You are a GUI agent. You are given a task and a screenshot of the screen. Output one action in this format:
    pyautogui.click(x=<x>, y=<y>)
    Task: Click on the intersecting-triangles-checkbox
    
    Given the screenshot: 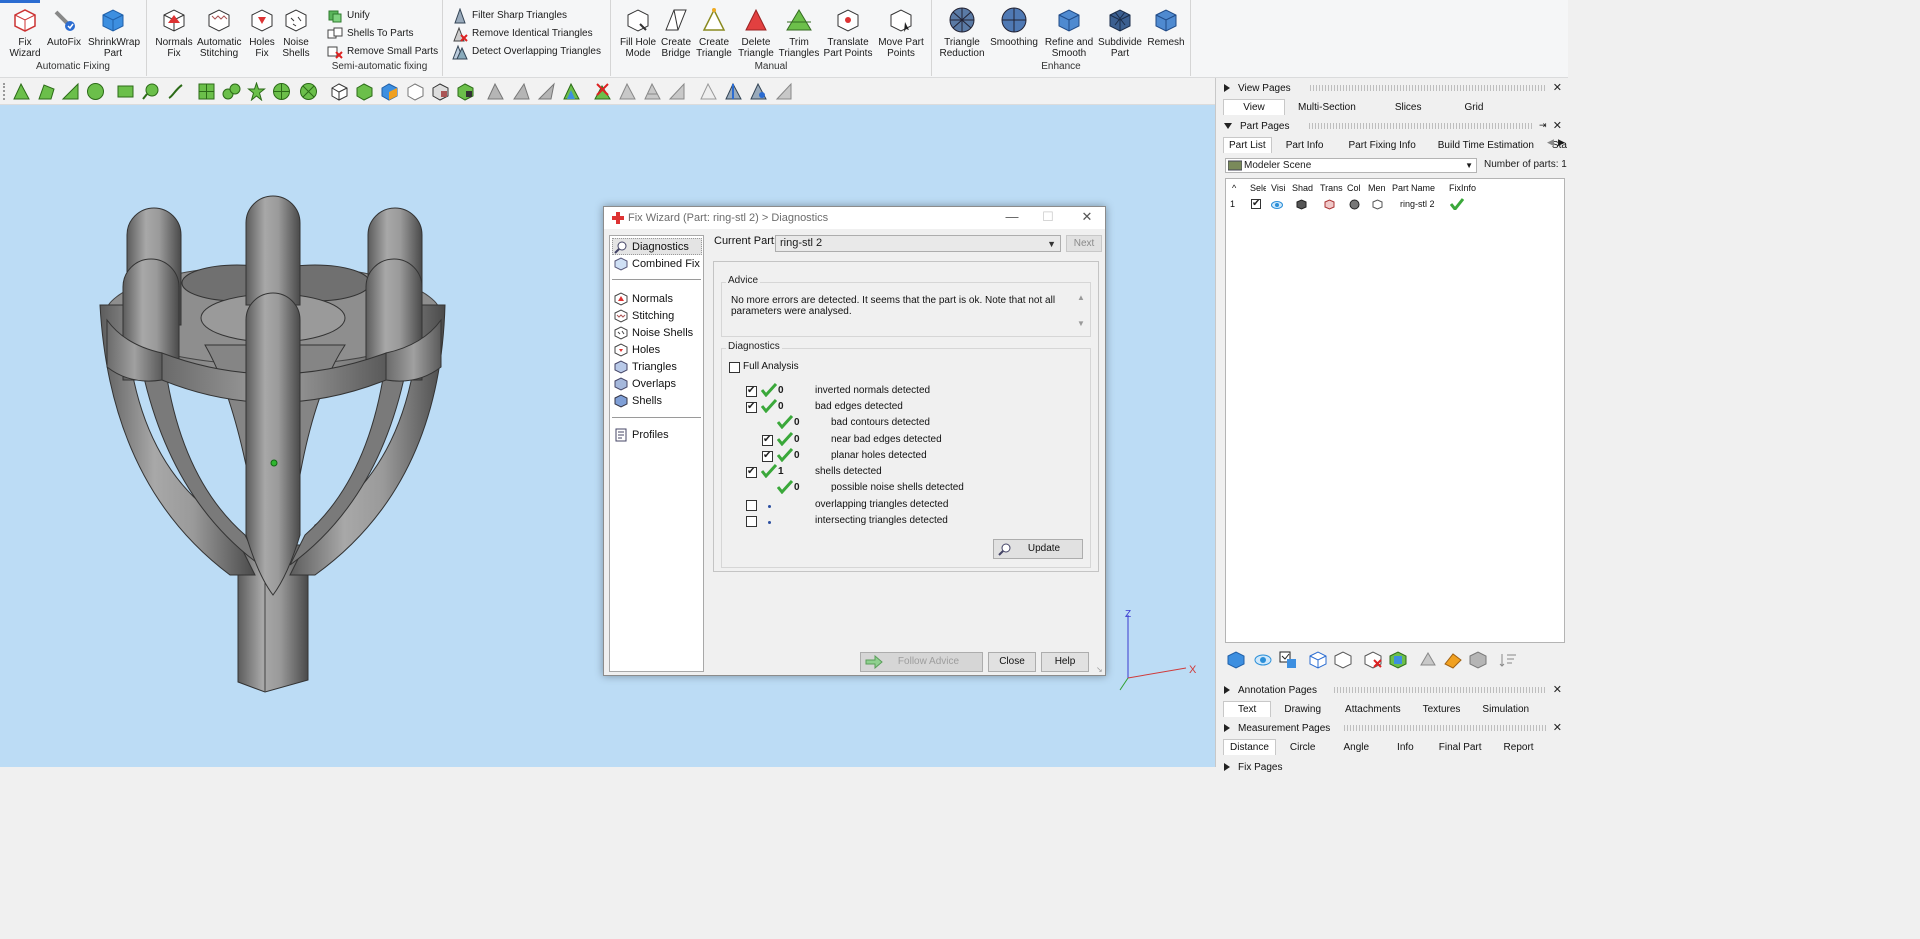 What is the action you would take?
    pyautogui.click(x=751, y=521)
    